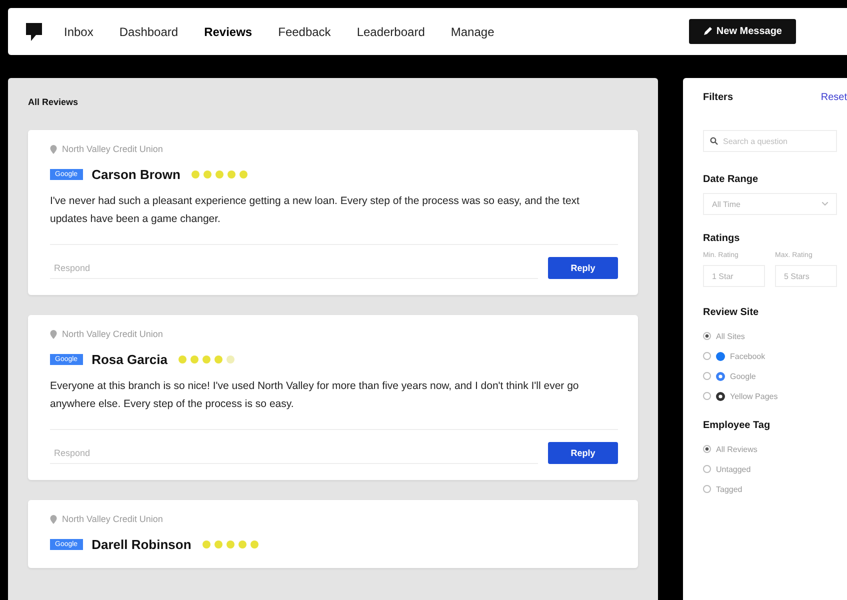  I want to click on reviewer-name: Carson Brown, so click(136, 174).